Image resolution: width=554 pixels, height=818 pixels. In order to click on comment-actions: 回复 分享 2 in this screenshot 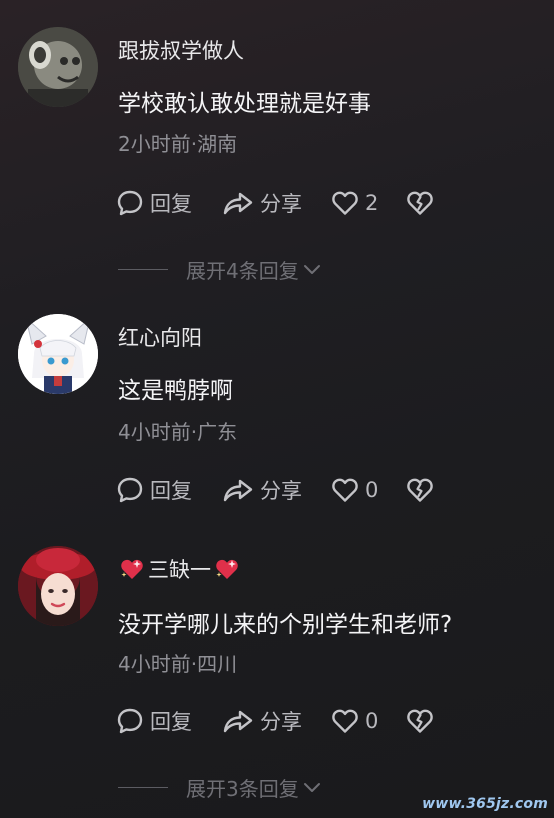, I will do `click(281, 203)`.